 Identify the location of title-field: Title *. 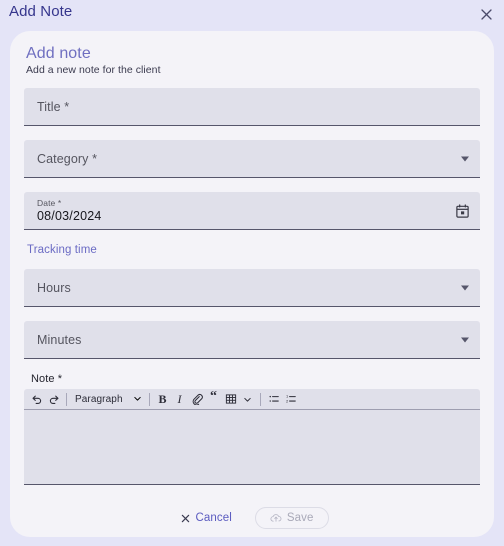
(252, 107).